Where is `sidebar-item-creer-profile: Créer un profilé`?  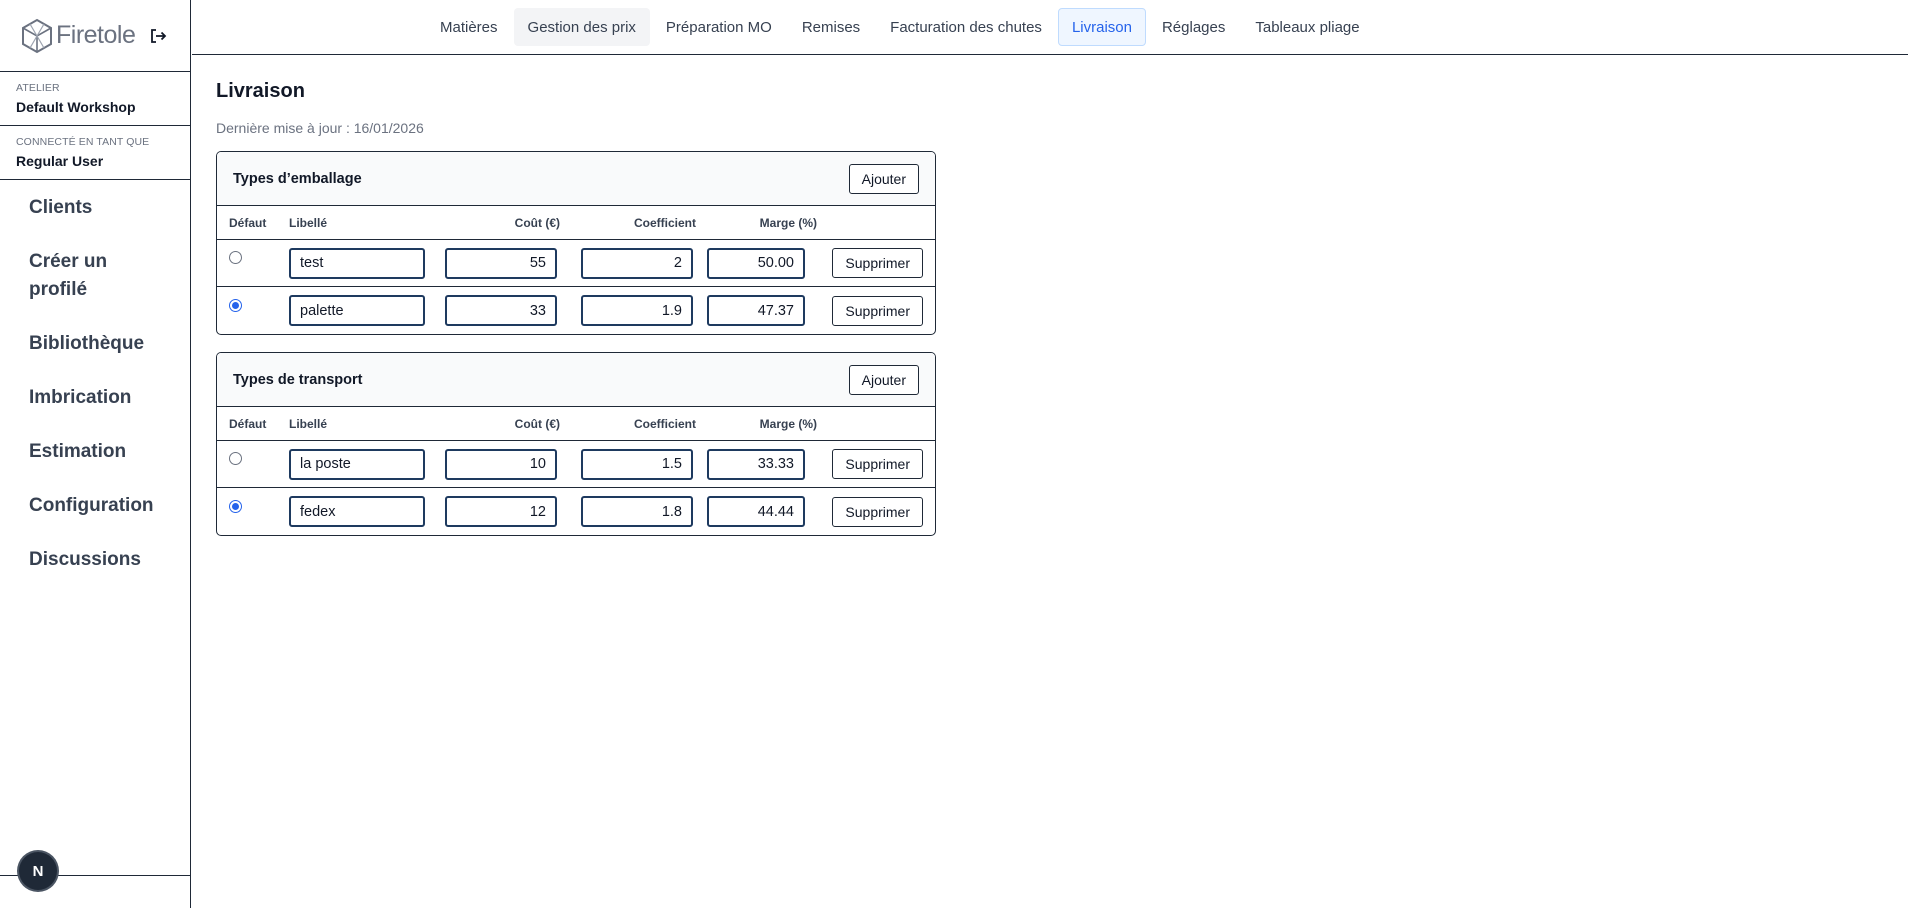
sidebar-item-creer-profile: Créer un profilé is located at coordinates (70, 276).